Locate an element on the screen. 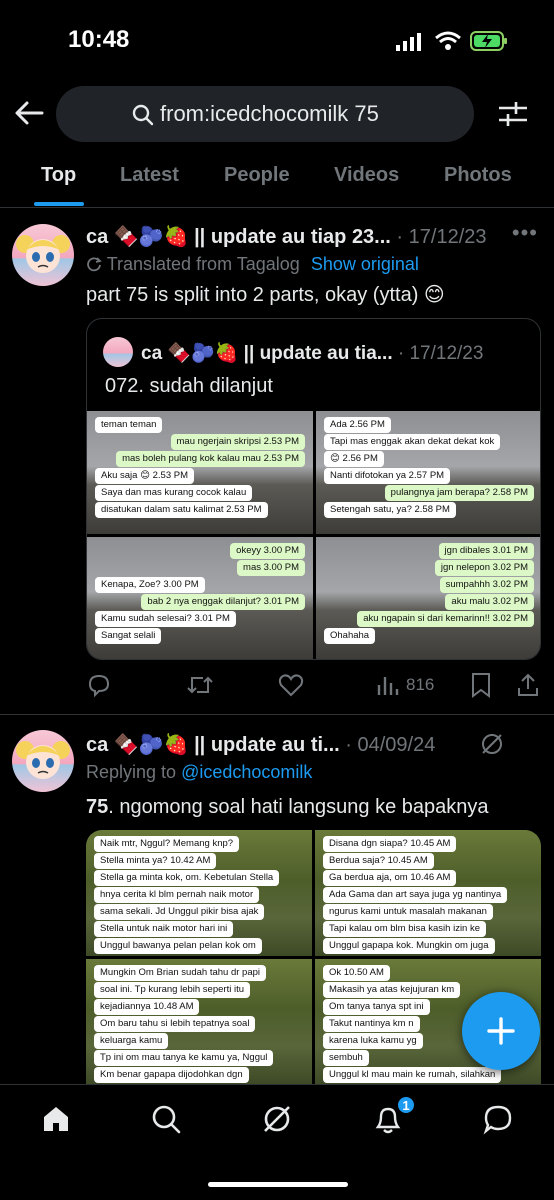 The width and height of the screenshot is (554, 1200). bookmark-icon is located at coordinates (481, 685).